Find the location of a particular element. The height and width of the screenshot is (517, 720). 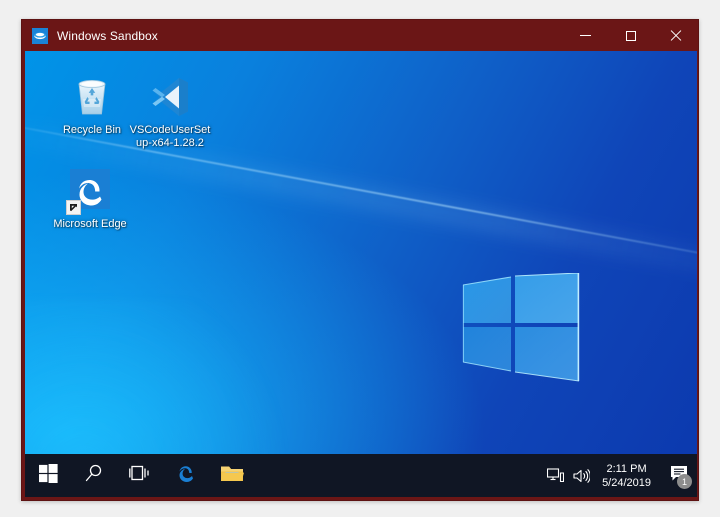

desktop-icon-label: Recycle Bin is located at coordinates (92, 130).